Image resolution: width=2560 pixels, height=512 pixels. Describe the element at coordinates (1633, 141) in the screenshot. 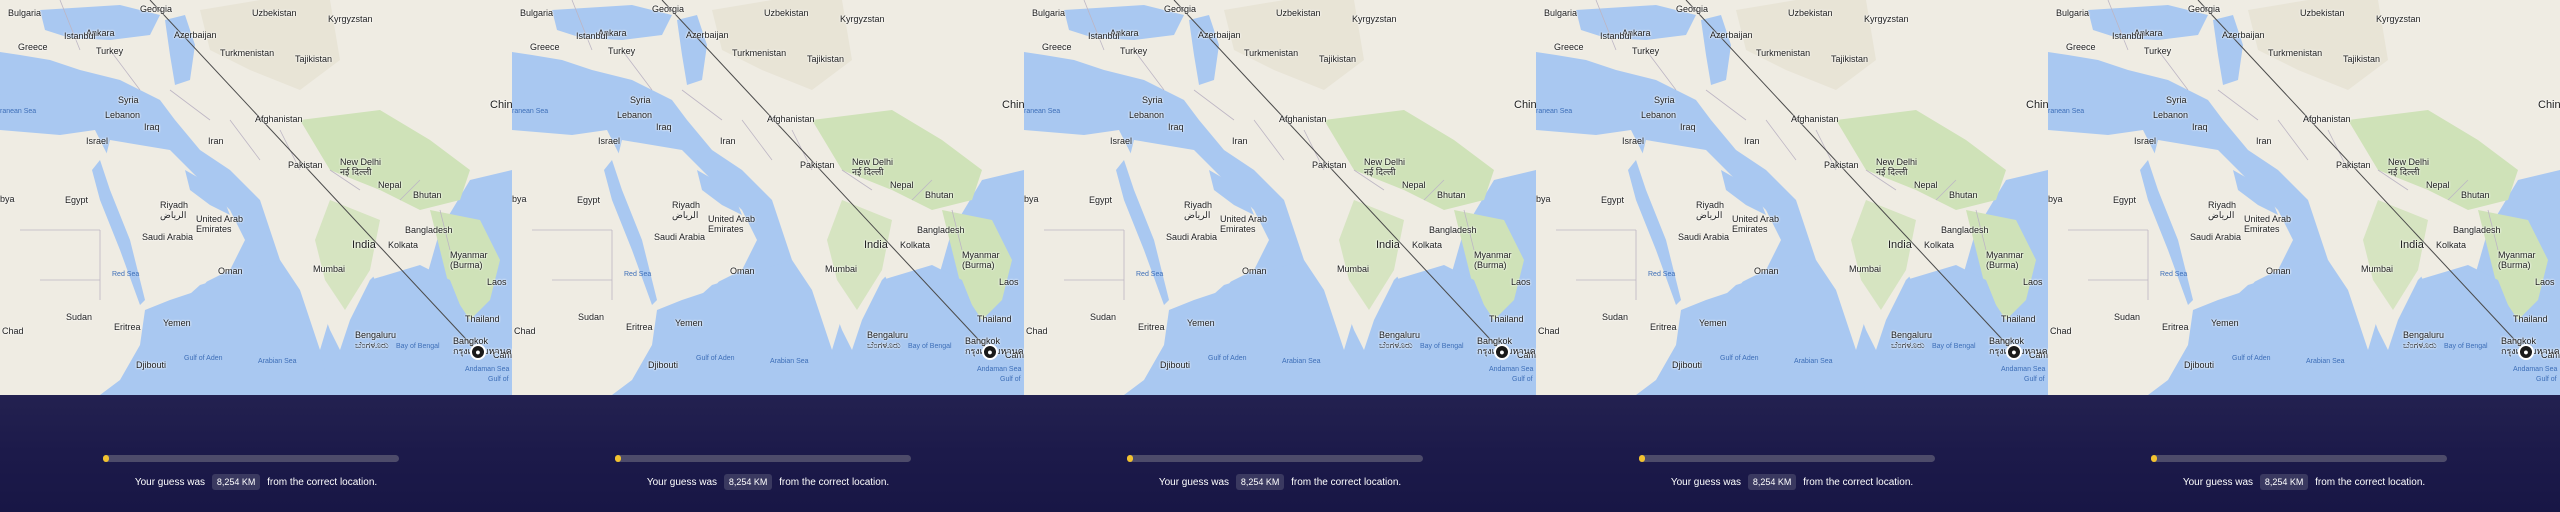

I see `country-label: Israel` at that location.